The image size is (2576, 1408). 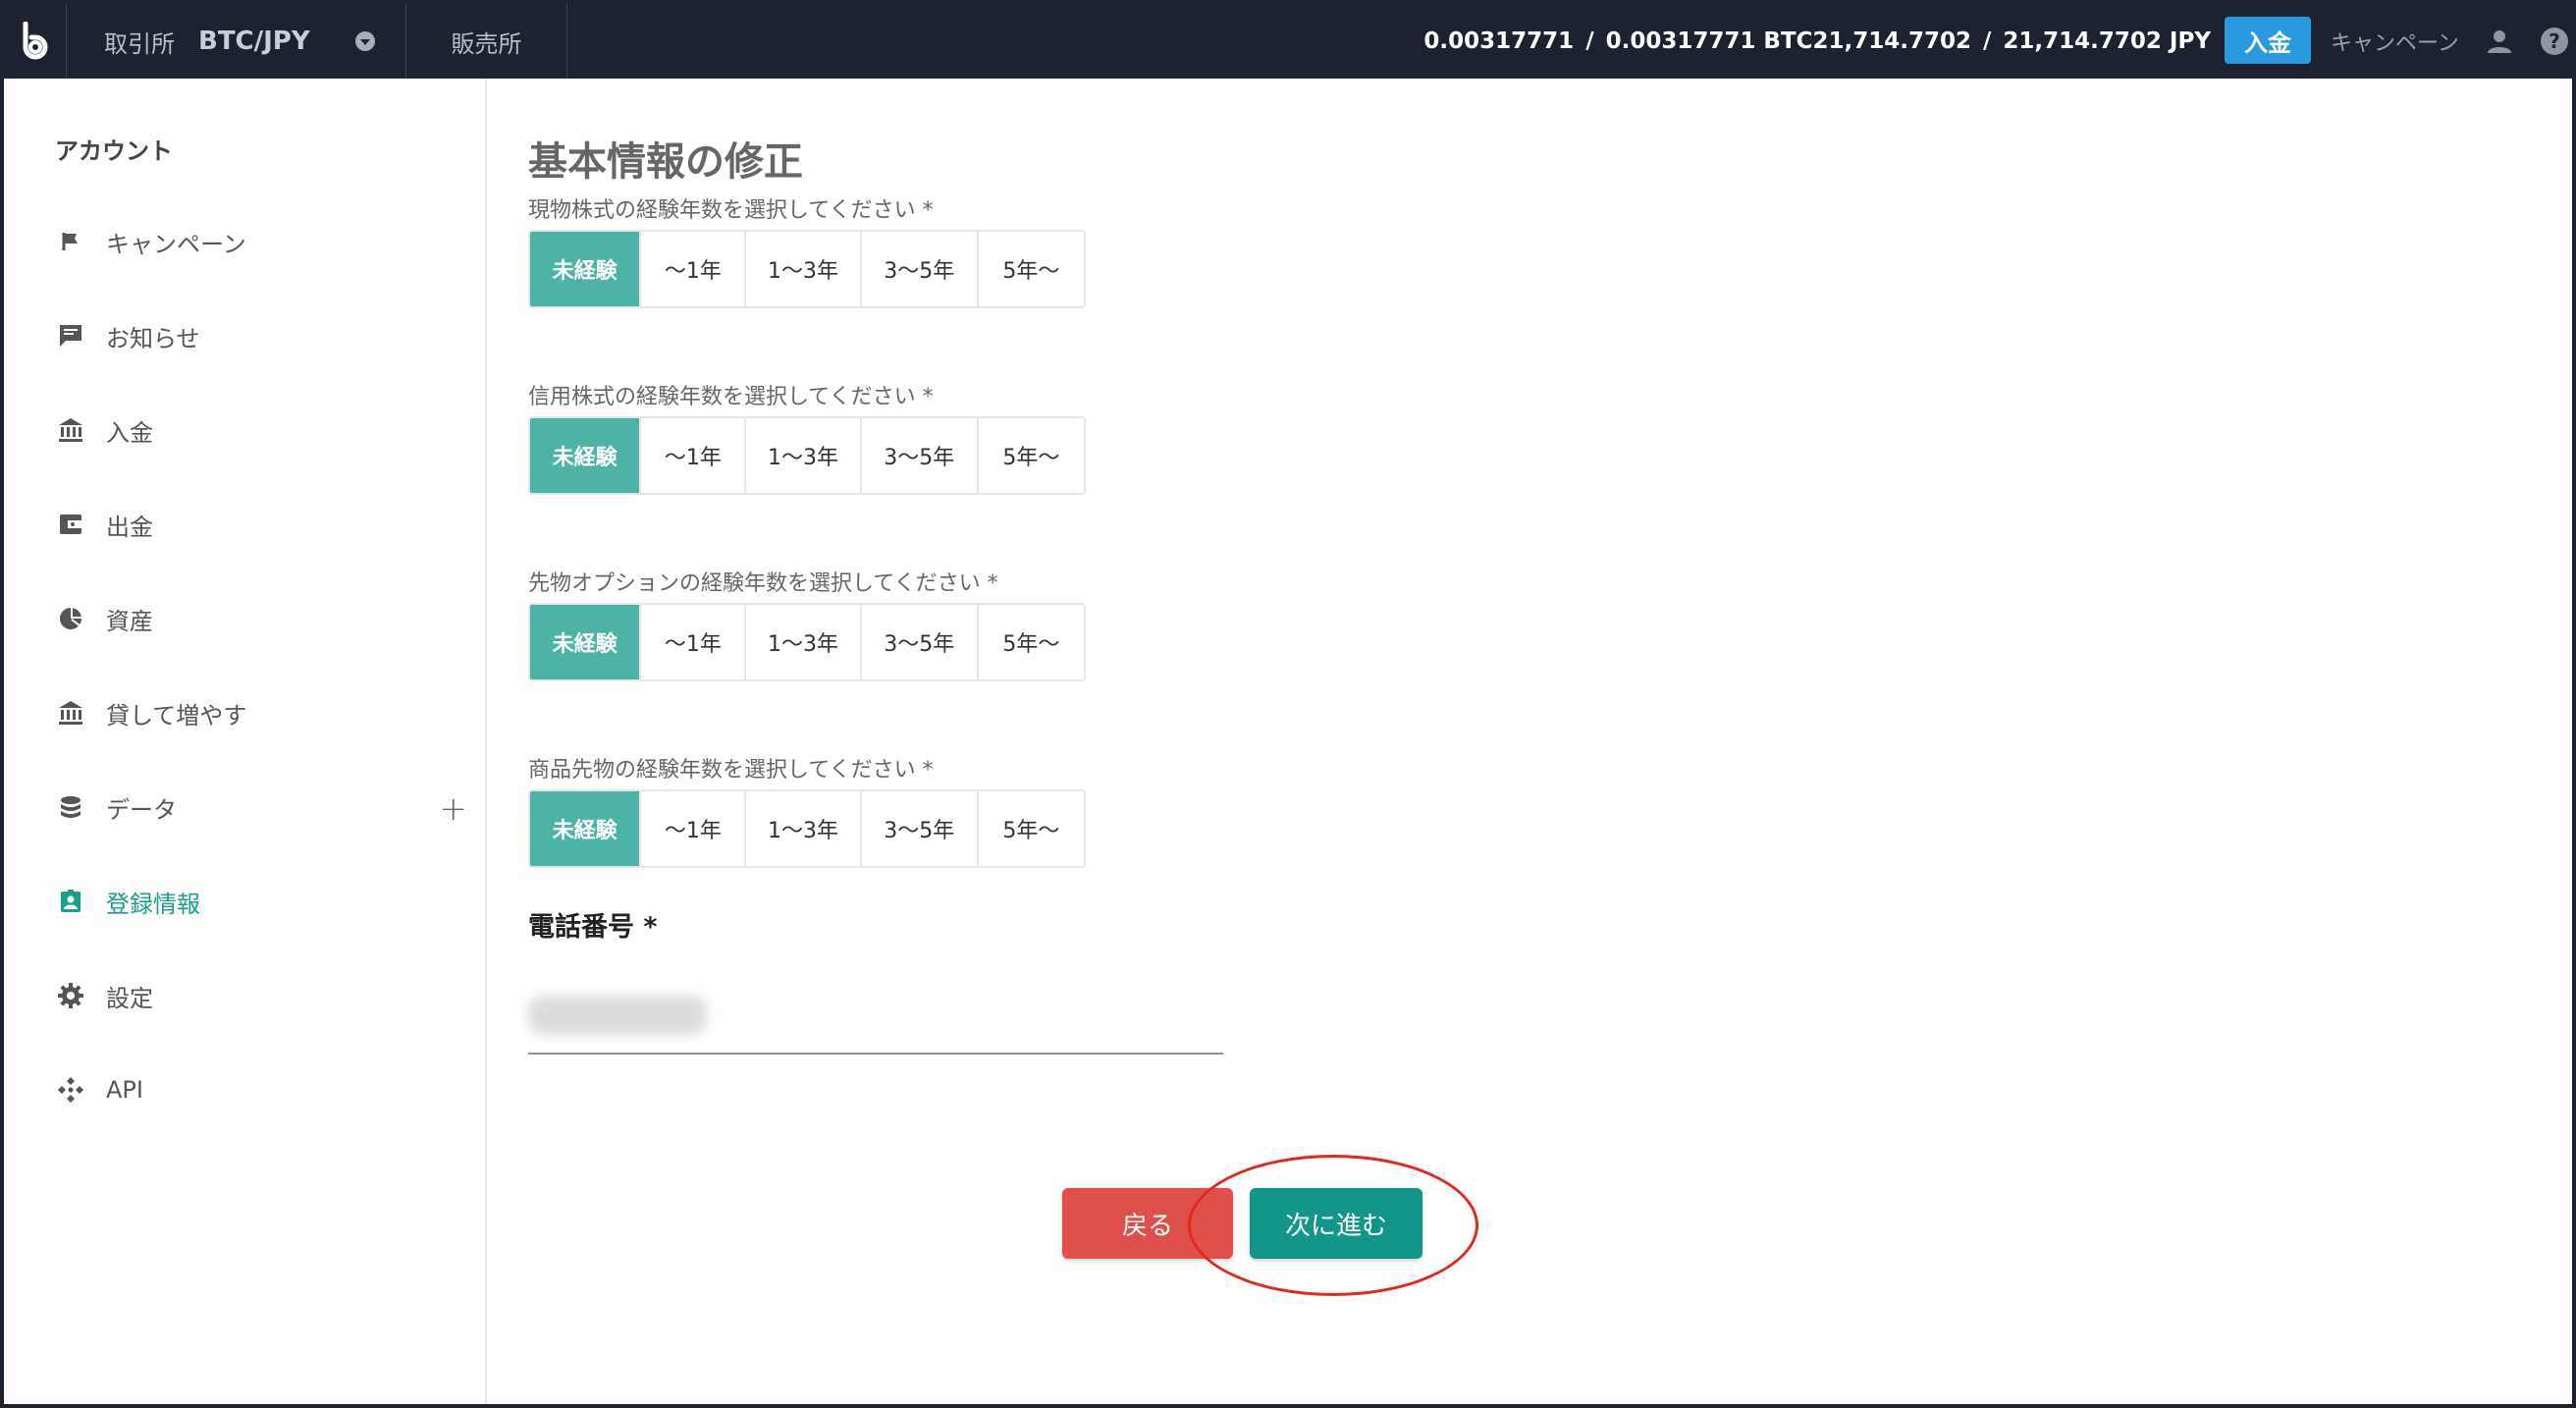 I want to click on campaign-label: キャンペーン, so click(x=2395, y=43).